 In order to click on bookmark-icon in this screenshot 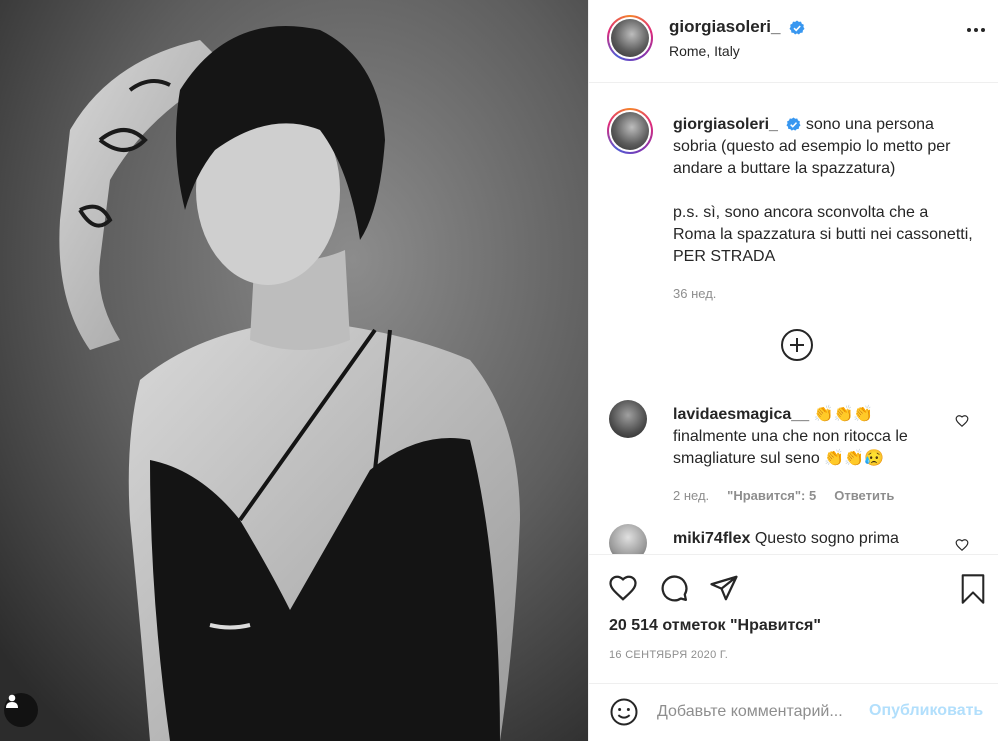, I will do `click(973, 589)`.